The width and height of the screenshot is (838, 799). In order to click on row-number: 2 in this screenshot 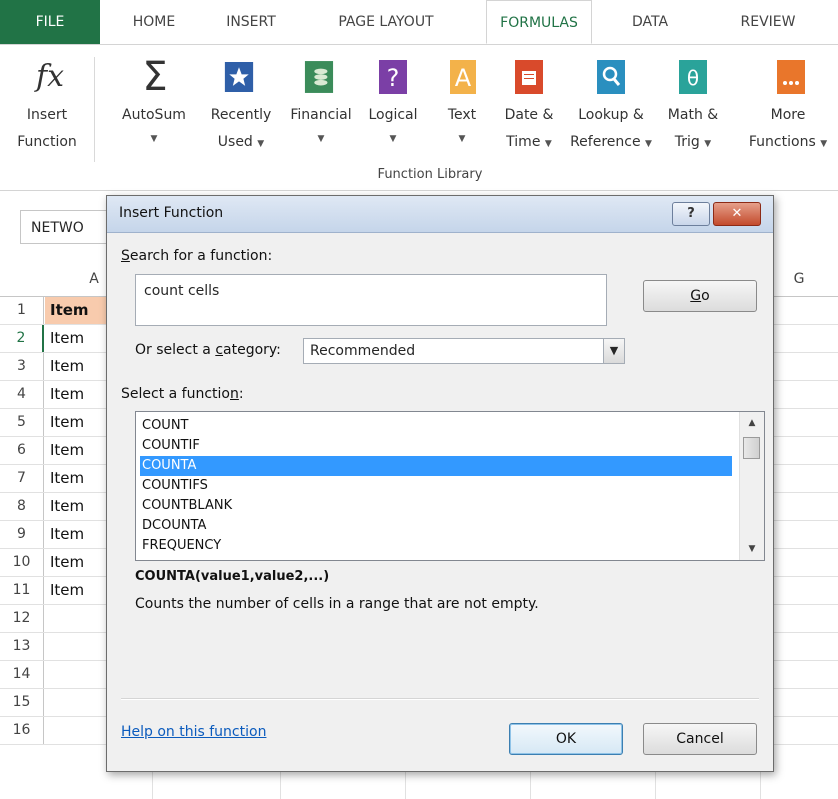, I will do `click(22, 338)`.